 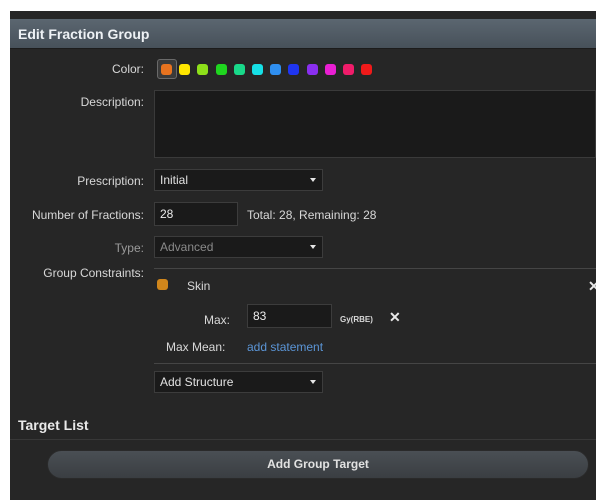 I want to click on structure-color-icon, so click(x=162, y=284).